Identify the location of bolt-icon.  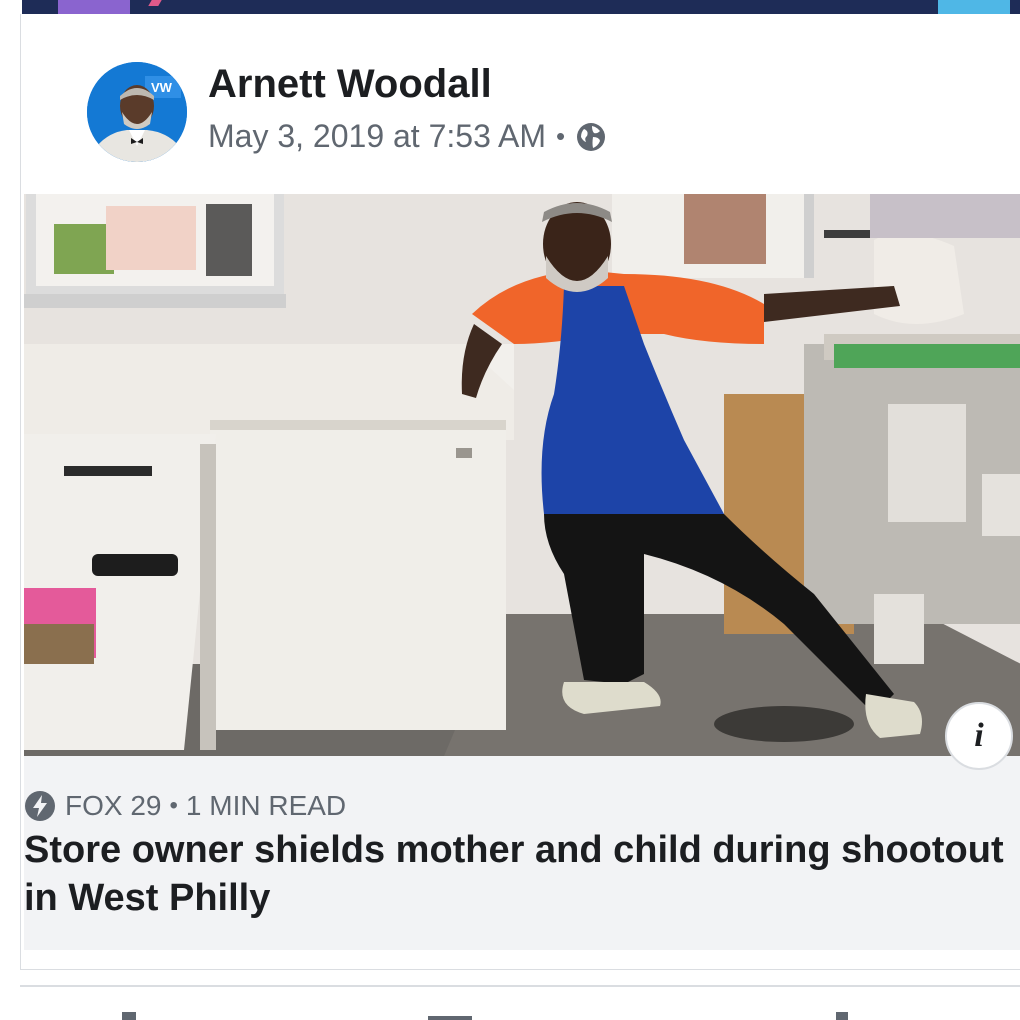
(40, 806).